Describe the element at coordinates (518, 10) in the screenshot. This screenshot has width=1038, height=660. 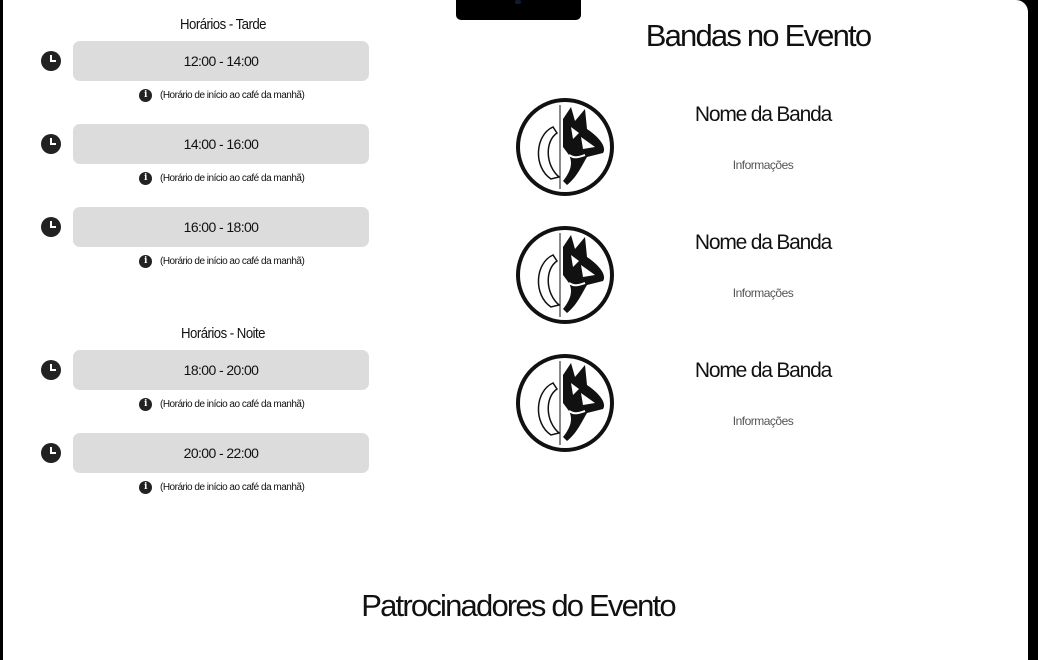
I see `camera-notch` at that location.